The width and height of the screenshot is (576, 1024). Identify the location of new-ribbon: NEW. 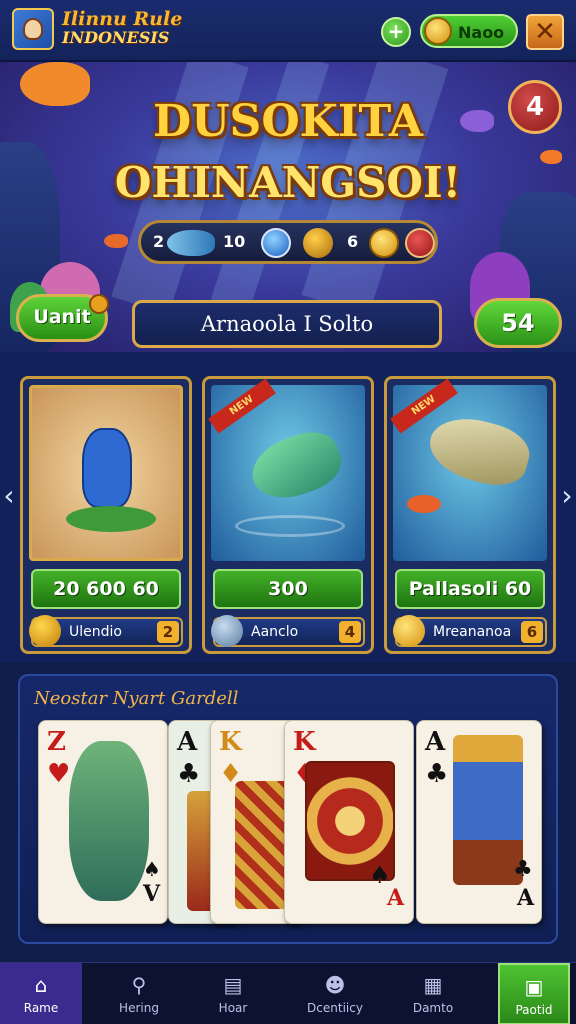
(242, 406).